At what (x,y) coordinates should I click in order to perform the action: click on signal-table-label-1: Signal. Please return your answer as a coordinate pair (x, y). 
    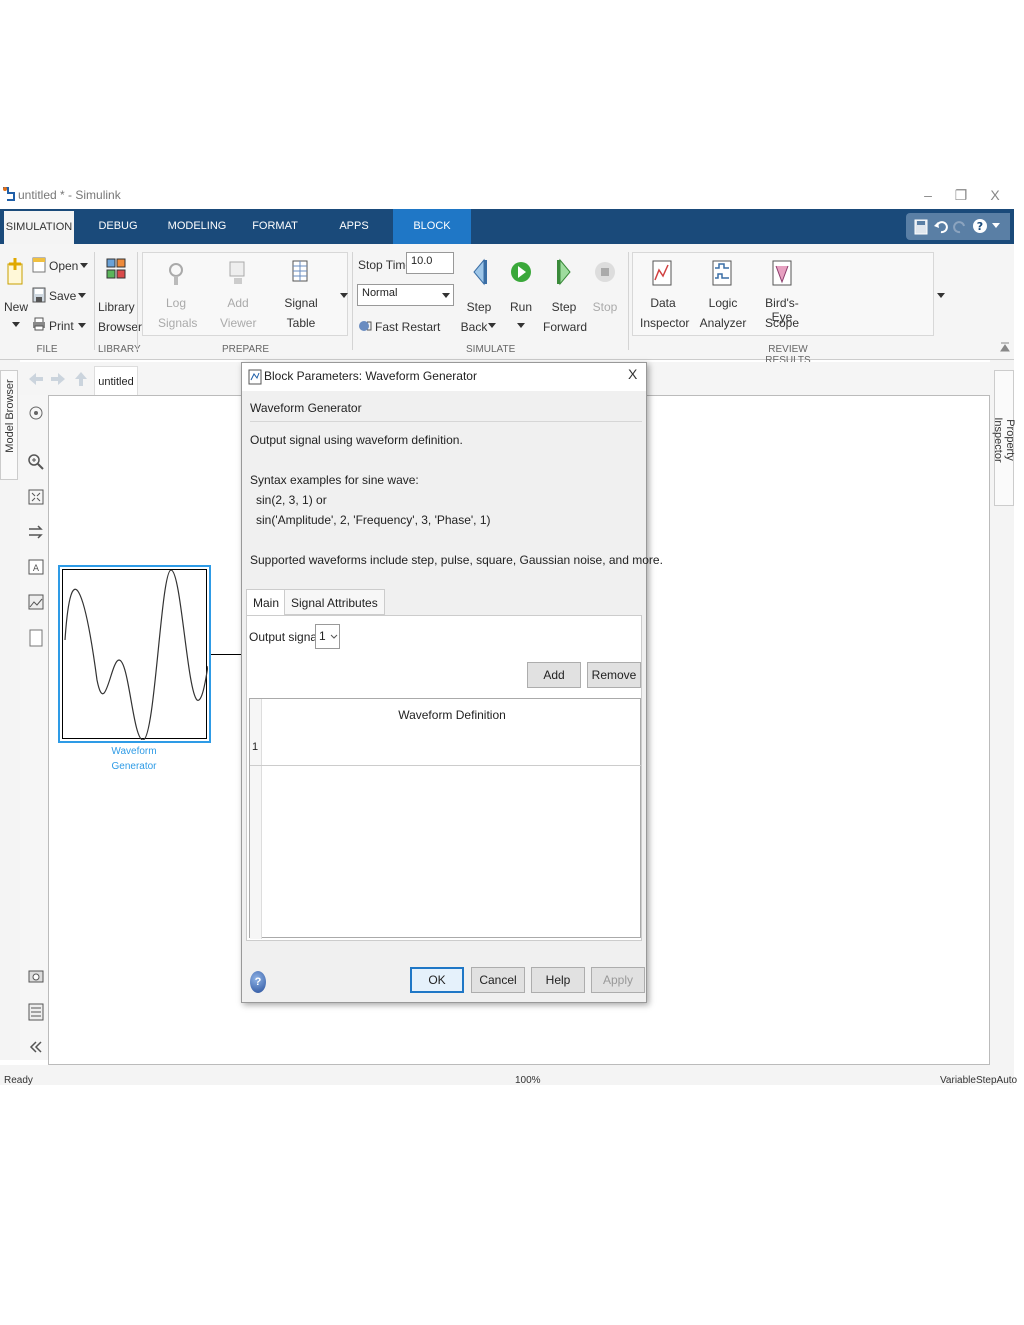
    Looking at the image, I should click on (301, 303).